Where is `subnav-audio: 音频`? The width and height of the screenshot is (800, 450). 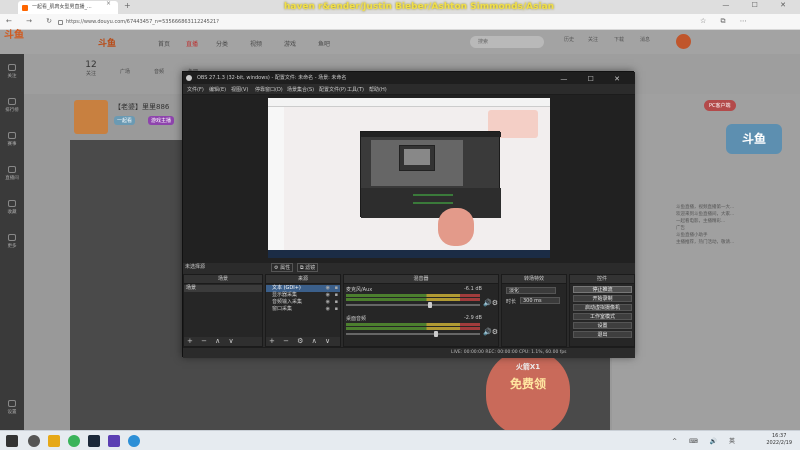 subnav-audio: 音频 is located at coordinates (159, 71).